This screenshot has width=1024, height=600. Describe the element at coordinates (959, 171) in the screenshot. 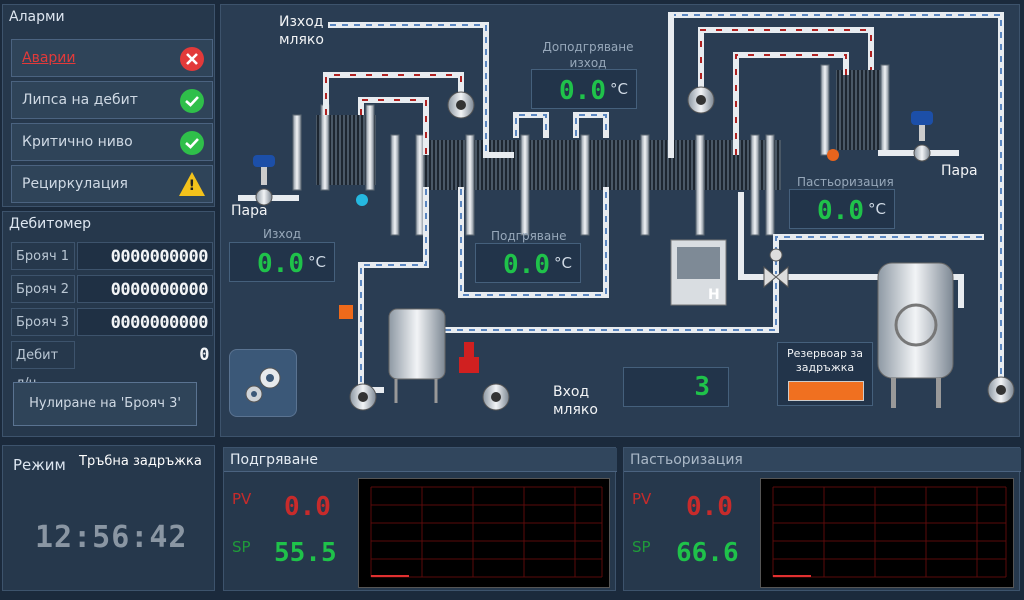

I see `steam-right-label: Пара` at that location.